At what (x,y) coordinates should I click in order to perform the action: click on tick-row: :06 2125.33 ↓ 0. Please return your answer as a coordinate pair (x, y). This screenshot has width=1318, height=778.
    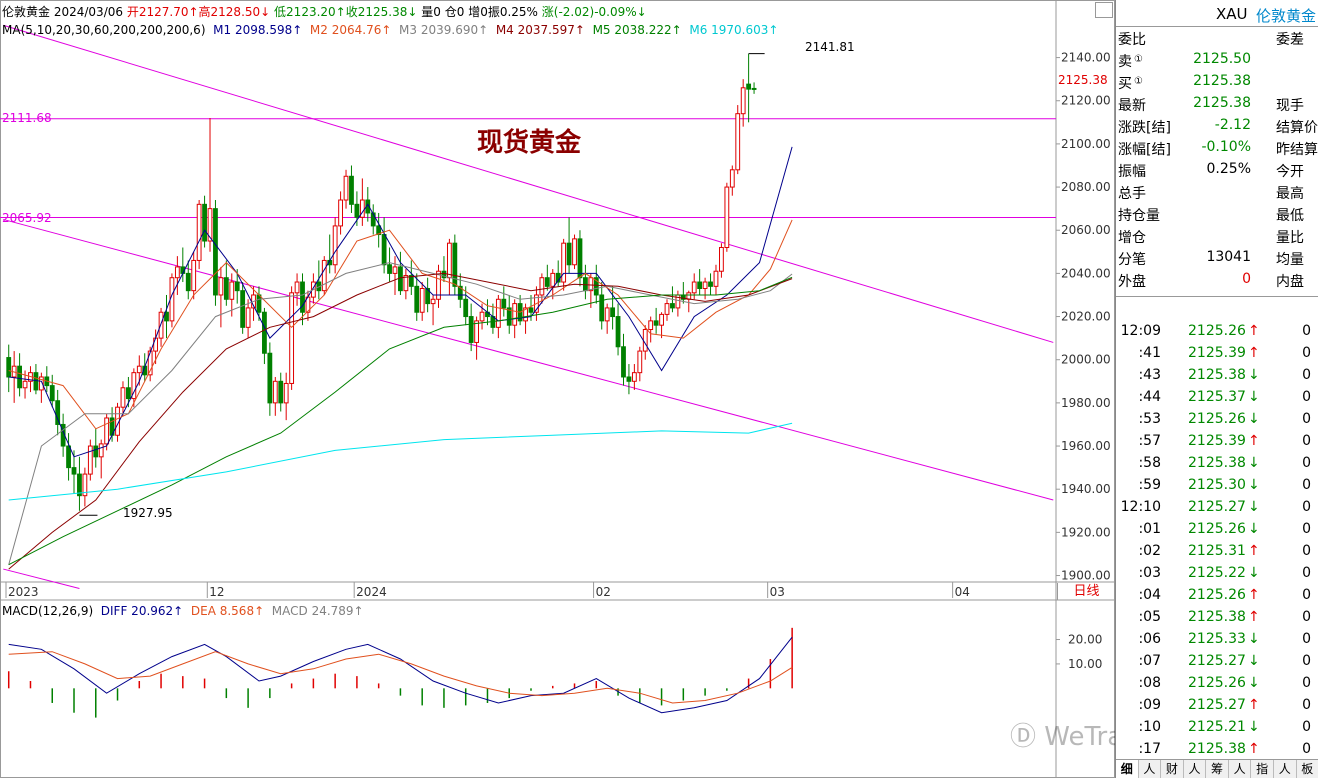
    Looking at the image, I should click on (1217, 640).